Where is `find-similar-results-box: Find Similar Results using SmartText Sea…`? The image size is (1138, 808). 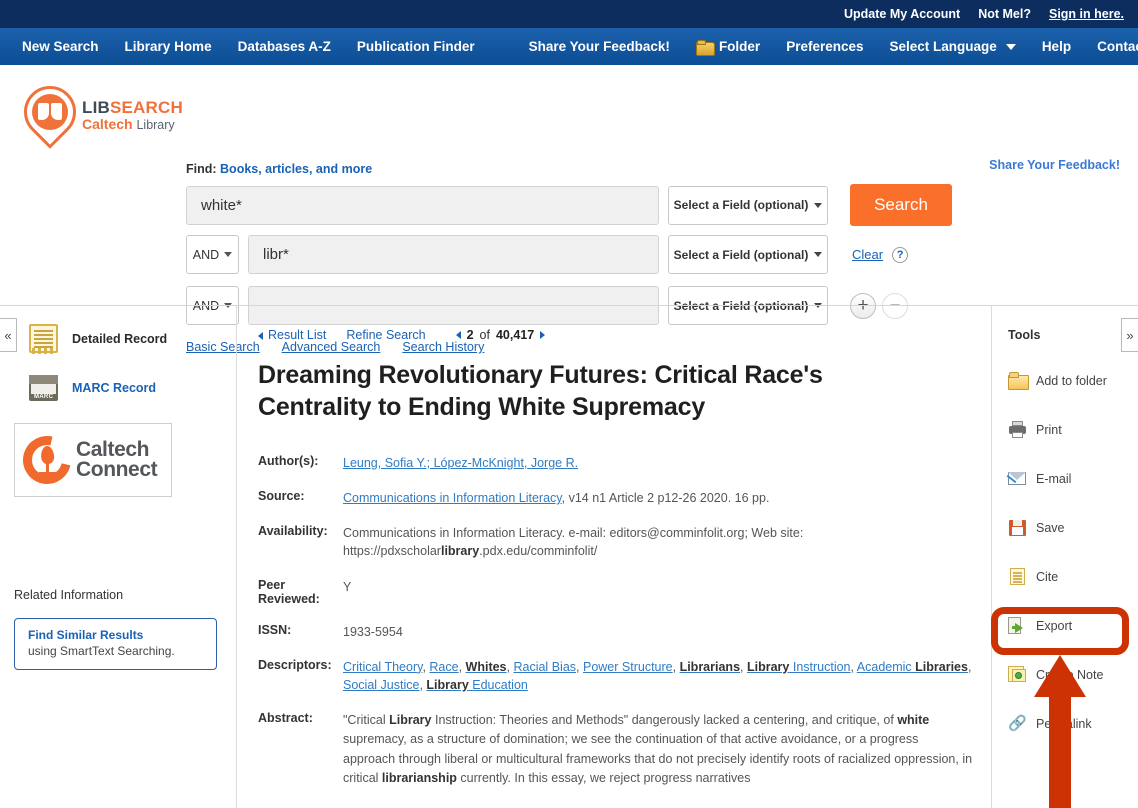 find-similar-results-box: Find Similar Results using SmartText Sea… is located at coordinates (115, 644).